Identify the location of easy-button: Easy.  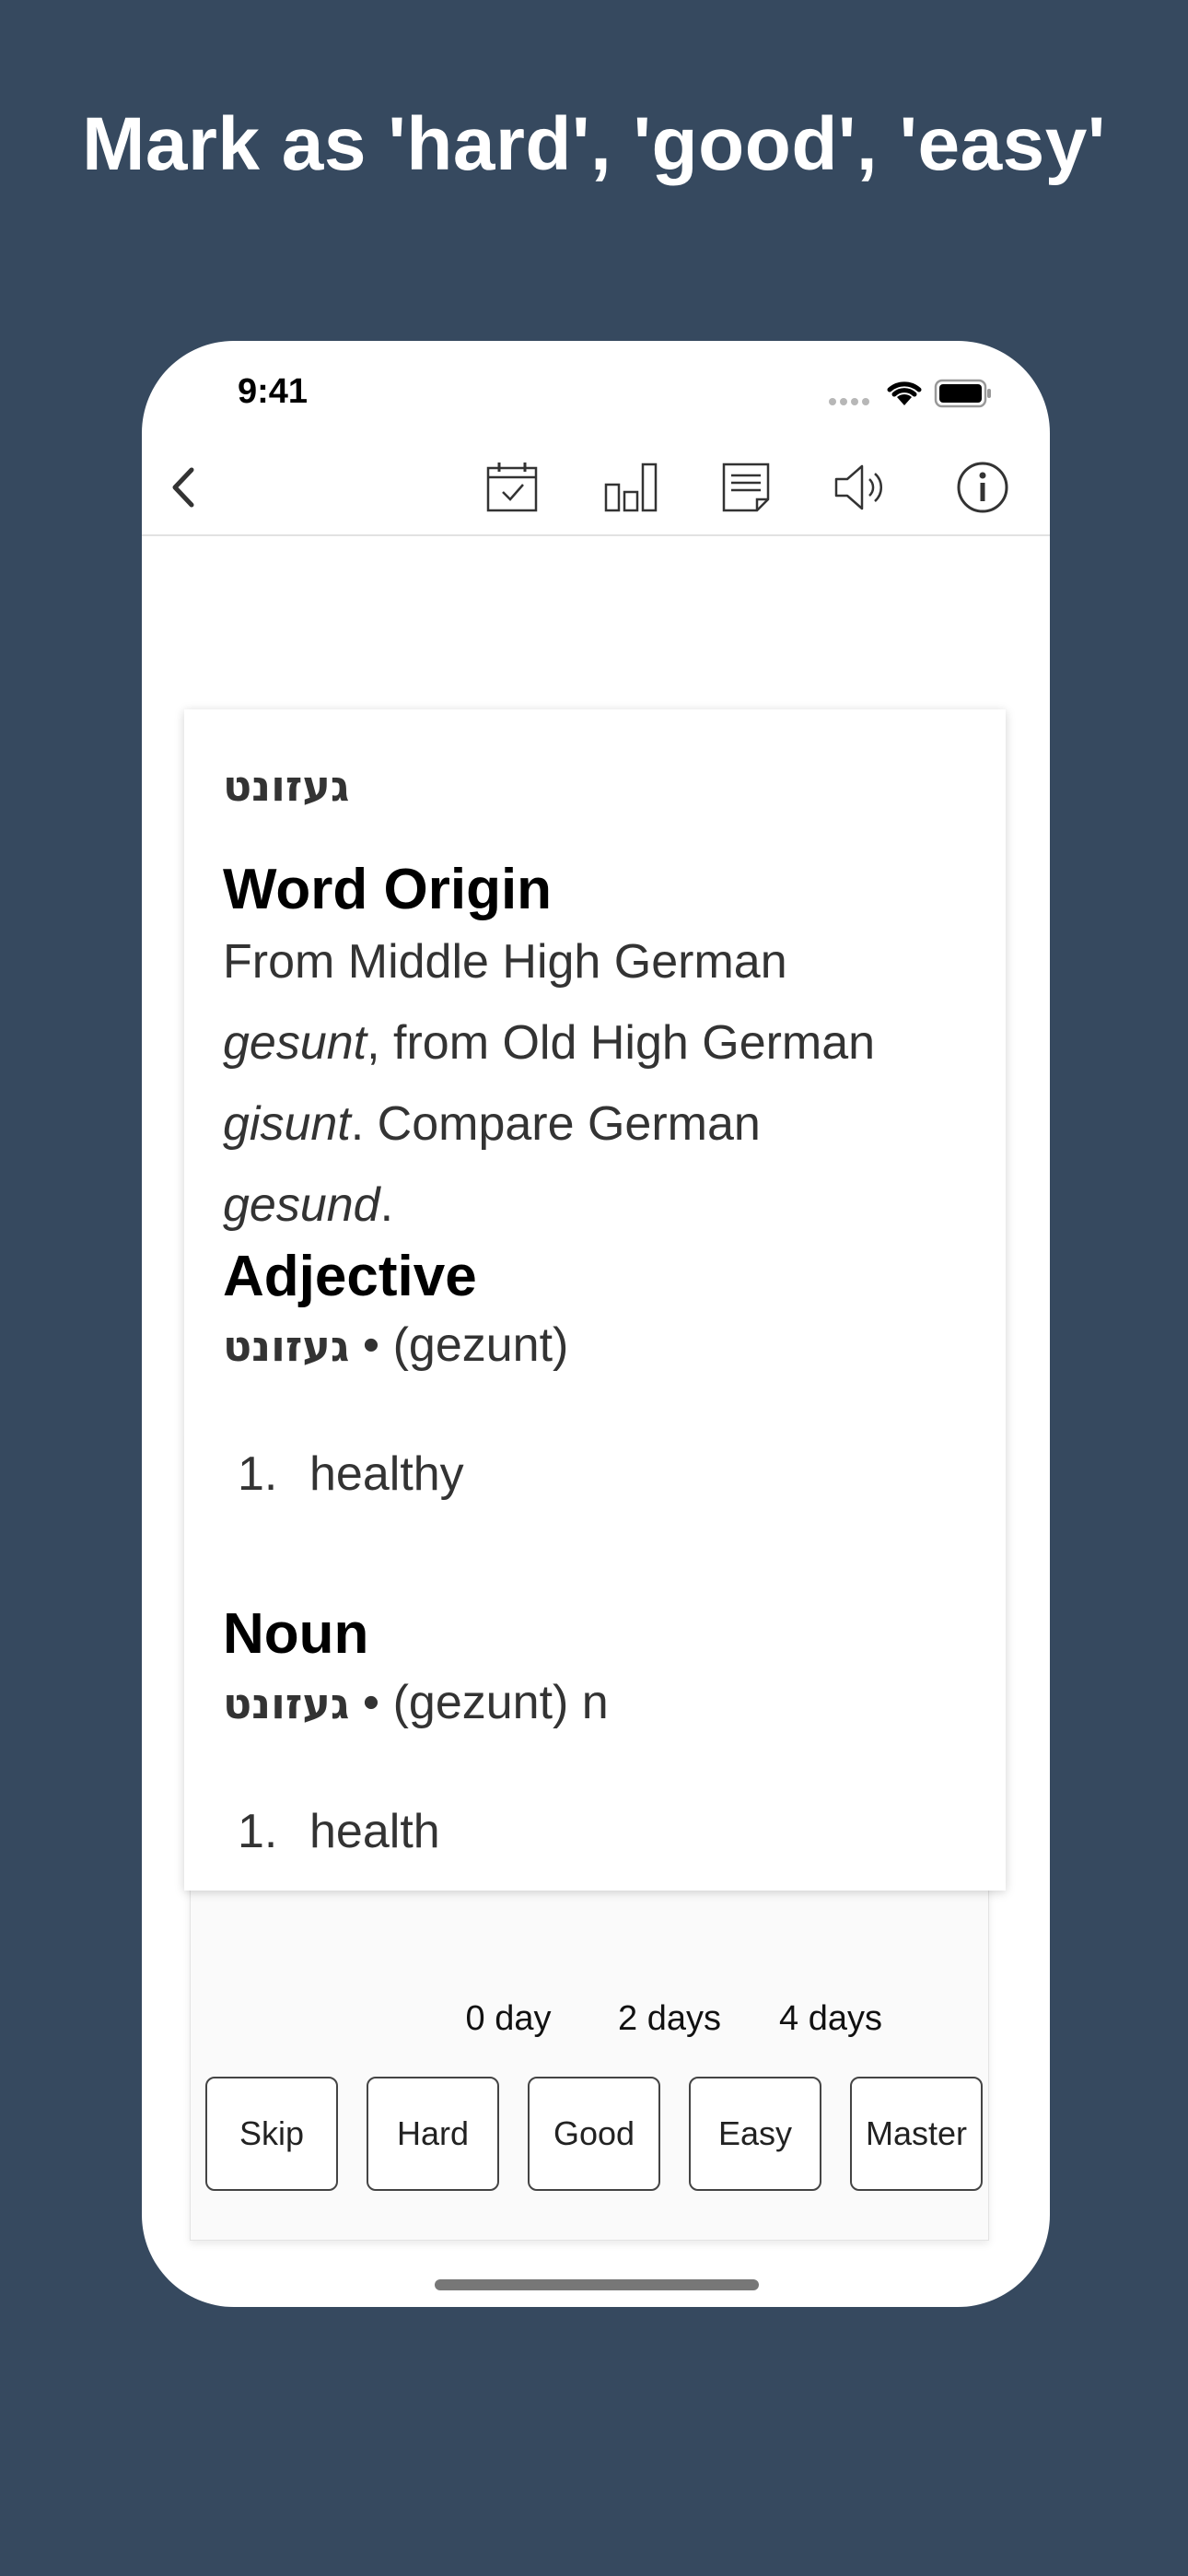
(755, 2134).